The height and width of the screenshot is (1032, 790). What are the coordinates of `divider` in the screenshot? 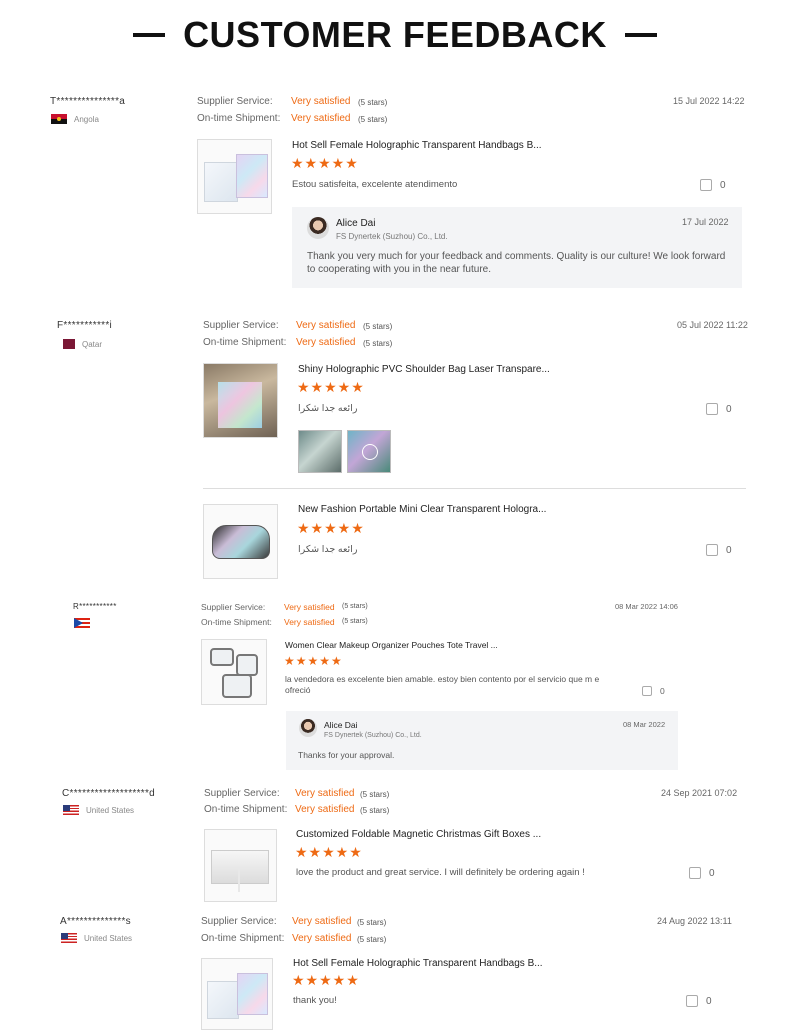 It's located at (474, 488).